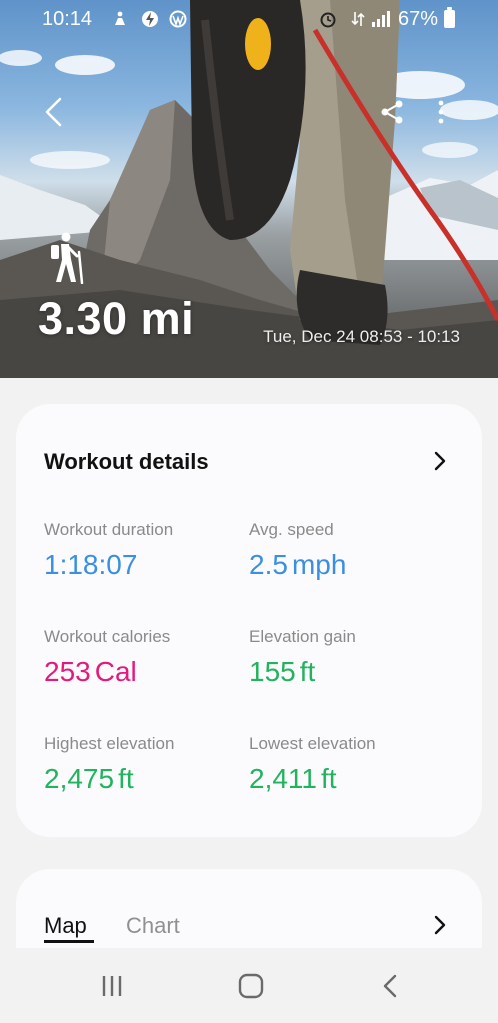 This screenshot has width=498, height=1023. Describe the element at coordinates (91, 564) in the screenshot. I see `metric-value: 1:18:07` at that location.